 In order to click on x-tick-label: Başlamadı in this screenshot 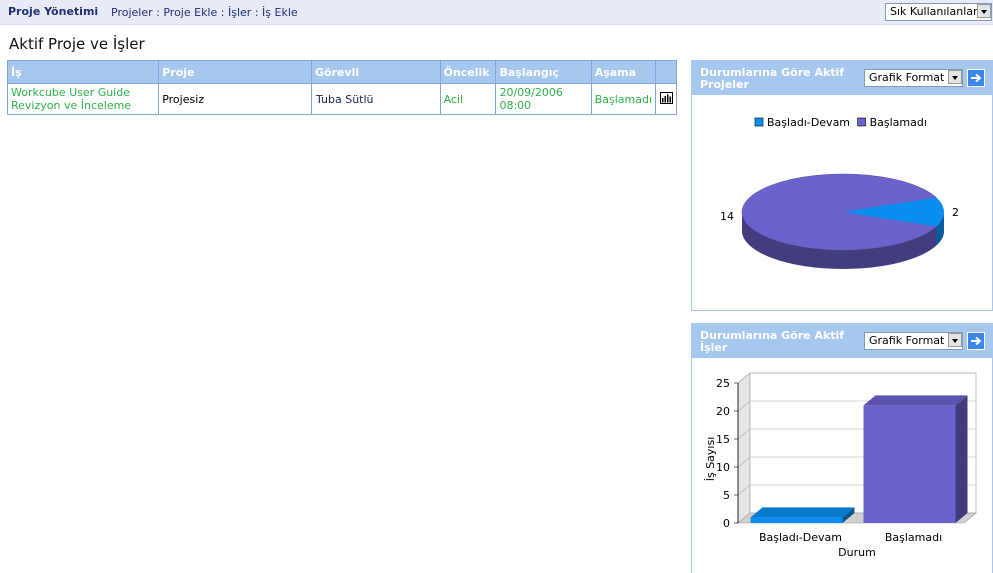, I will do `click(913, 537)`.